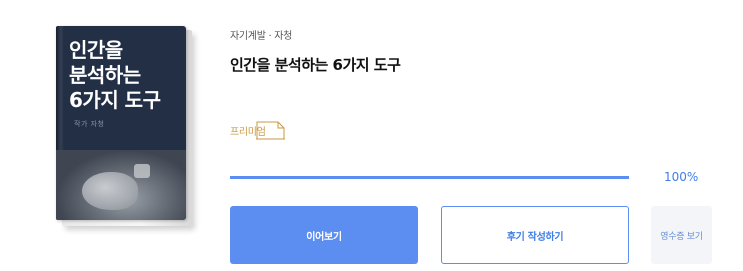 The image size is (743, 271). I want to click on premium-label: 프리미엄, so click(248, 132).